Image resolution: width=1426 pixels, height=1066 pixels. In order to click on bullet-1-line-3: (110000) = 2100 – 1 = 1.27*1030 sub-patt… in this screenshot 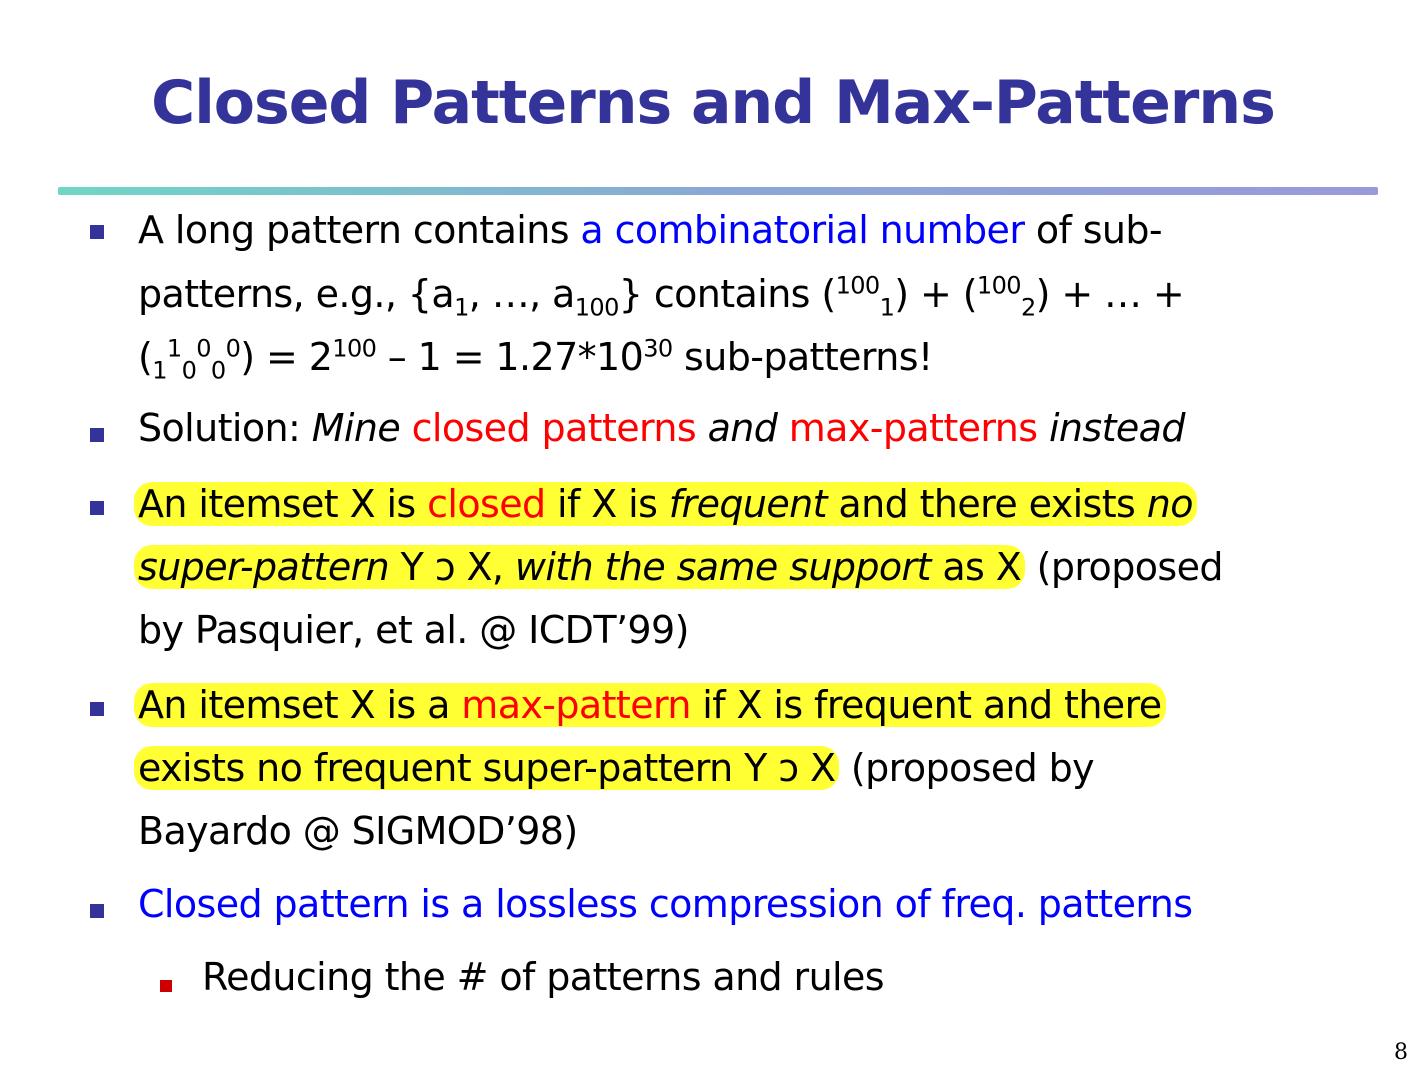, I will do `click(535, 359)`.